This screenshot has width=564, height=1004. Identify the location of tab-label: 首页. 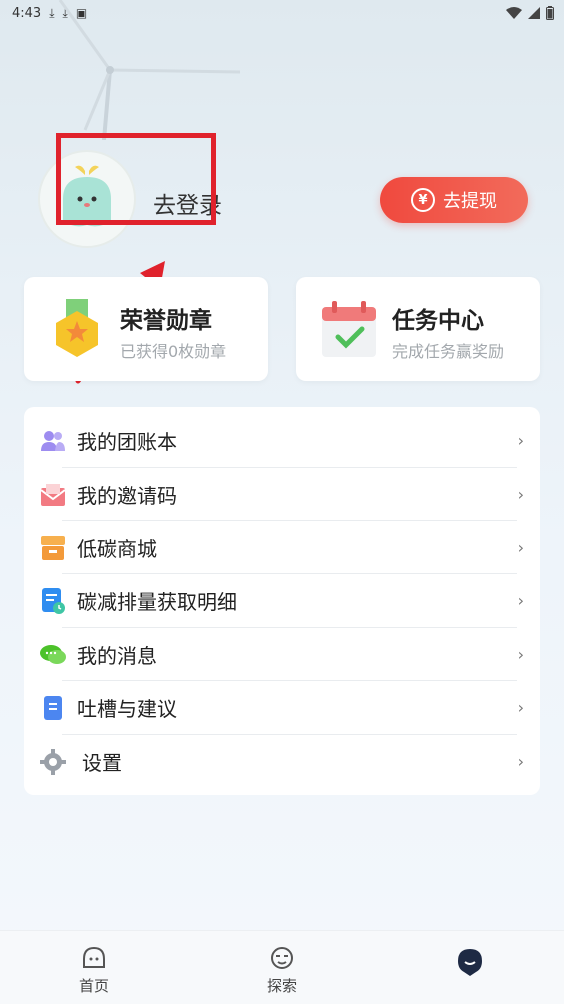
(93, 986).